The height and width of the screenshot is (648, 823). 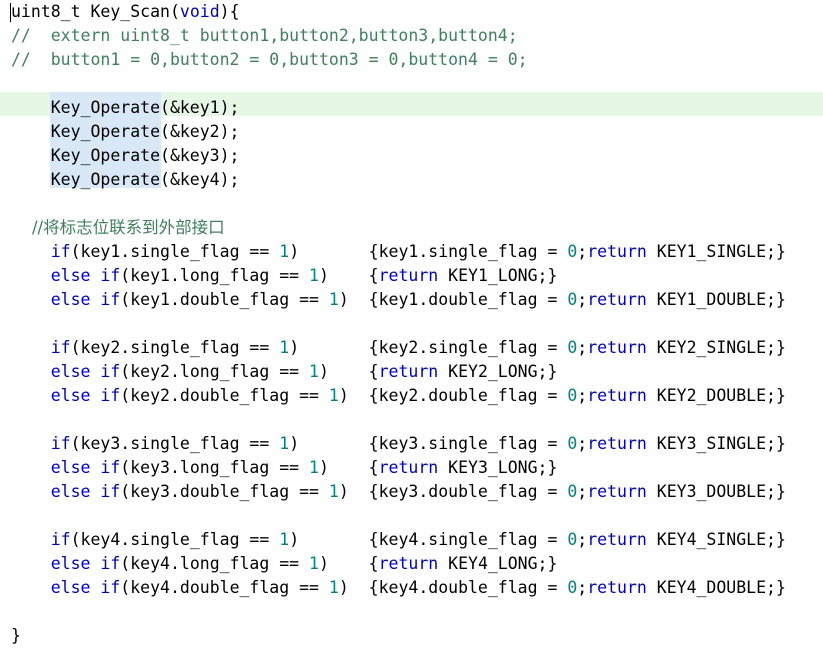 I want to click on code-token: KEY4_LONG;}, so click(x=498, y=563).